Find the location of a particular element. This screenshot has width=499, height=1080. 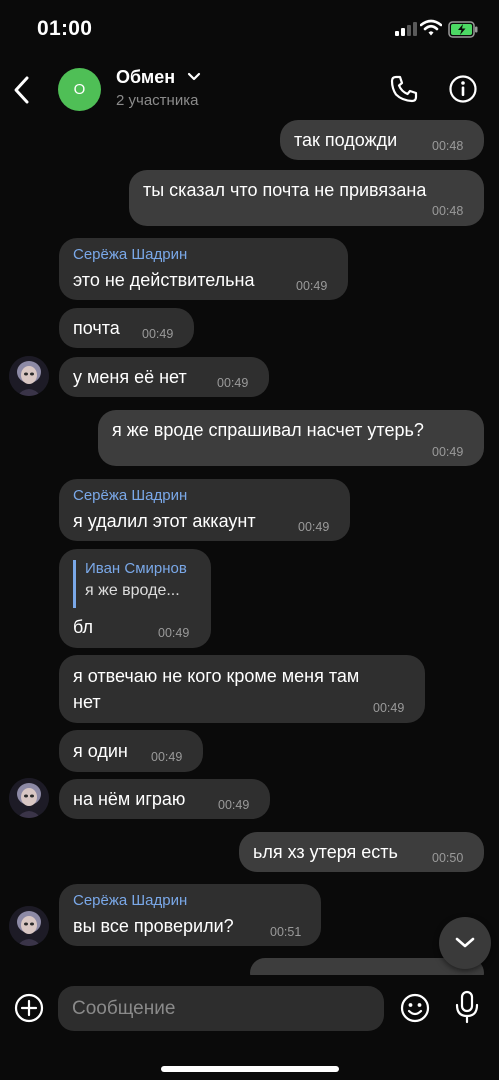

group-avatar-letter: О is located at coordinates (79, 89).